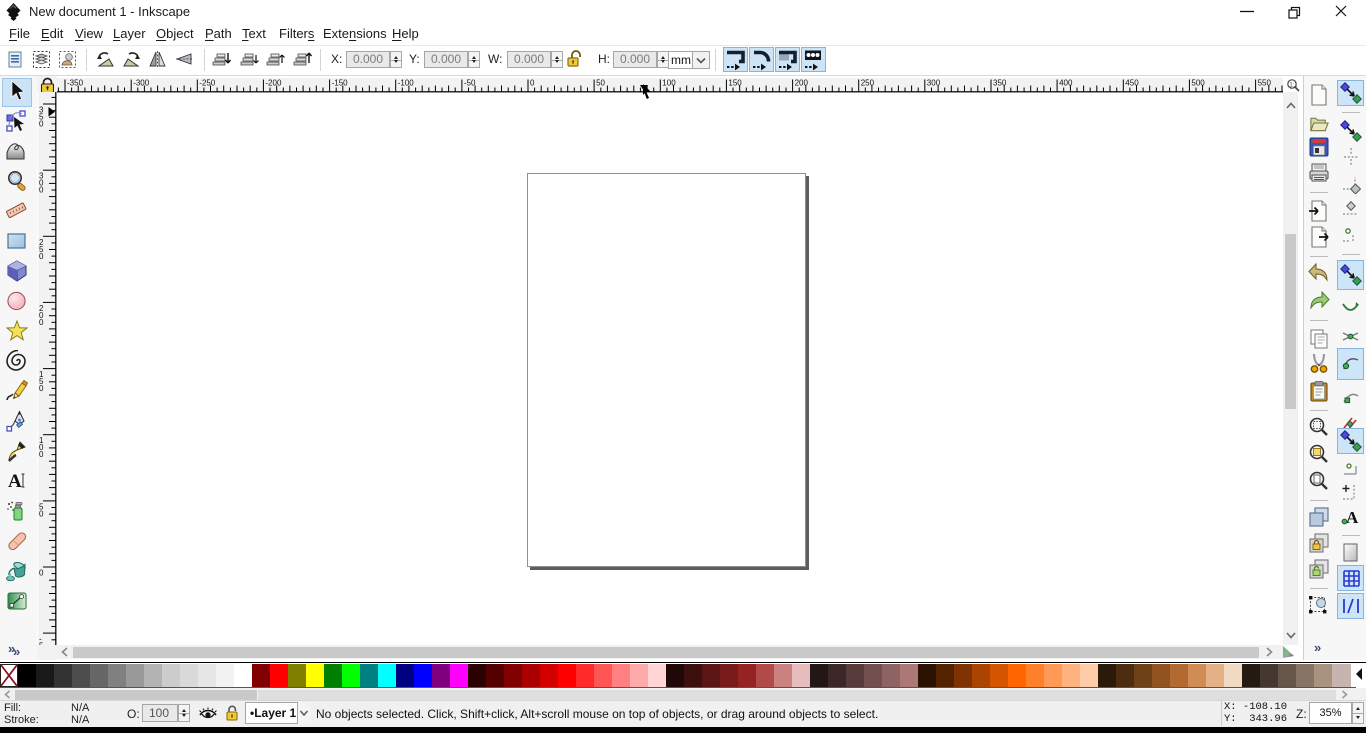 This screenshot has height=733, width=1366. I want to click on svg-text: 200, so click(802, 83).